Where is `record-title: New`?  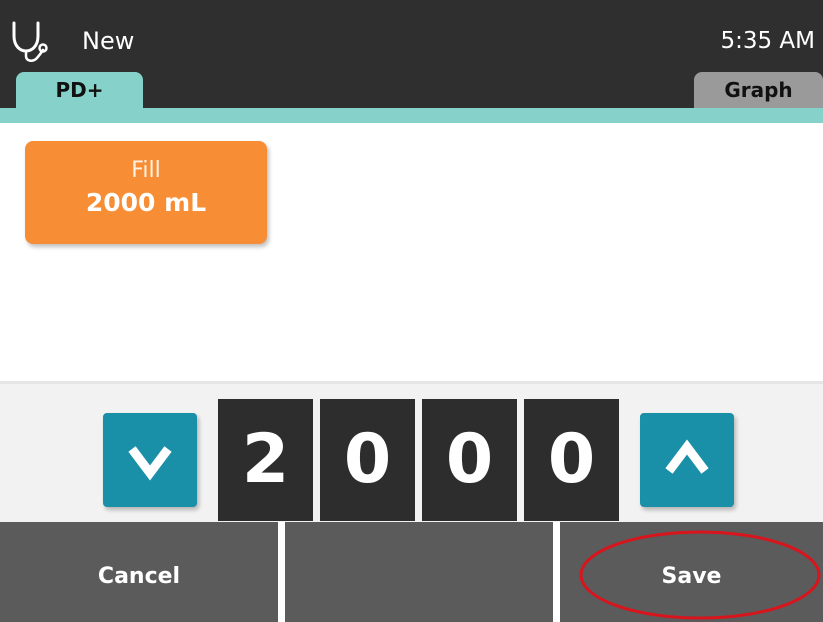
record-title: New is located at coordinates (108, 41).